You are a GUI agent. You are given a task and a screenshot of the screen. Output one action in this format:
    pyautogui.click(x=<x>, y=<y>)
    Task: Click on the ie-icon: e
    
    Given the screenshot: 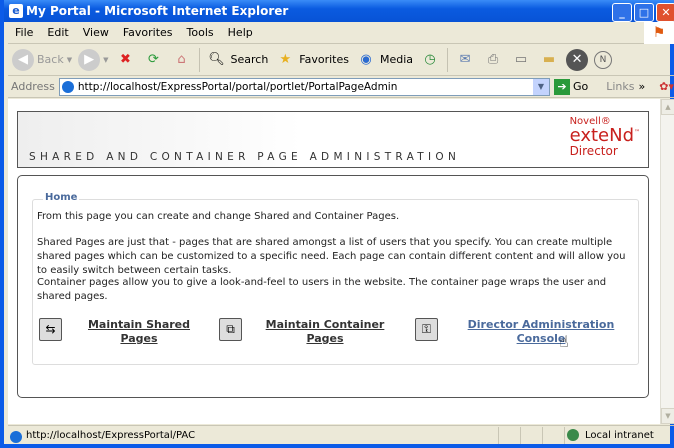 What is the action you would take?
    pyautogui.click(x=16, y=11)
    